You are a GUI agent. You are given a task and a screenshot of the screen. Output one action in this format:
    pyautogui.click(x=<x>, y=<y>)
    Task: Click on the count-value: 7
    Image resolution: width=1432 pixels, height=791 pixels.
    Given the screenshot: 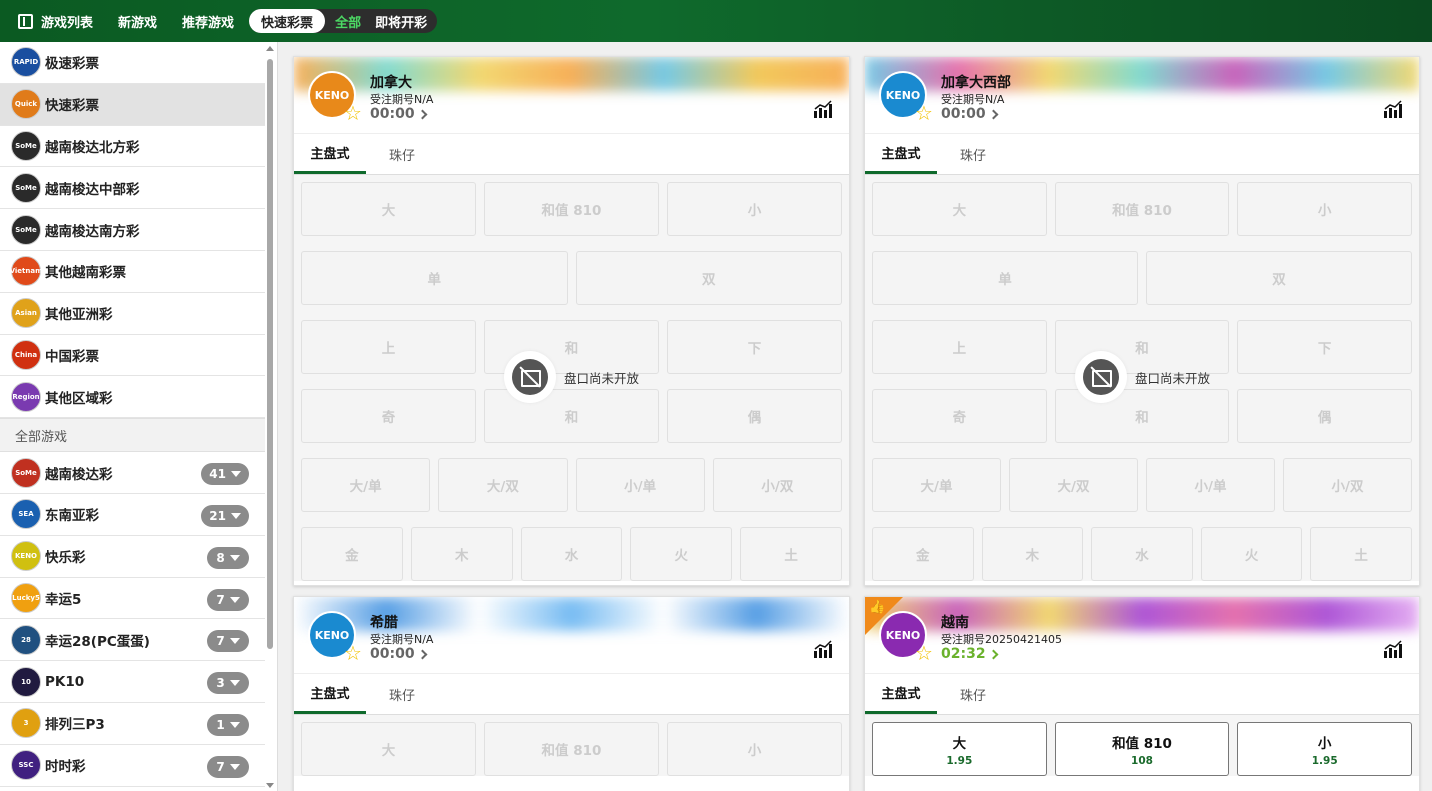 What is the action you would take?
    pyautogui.click(x=220, y=641)
    